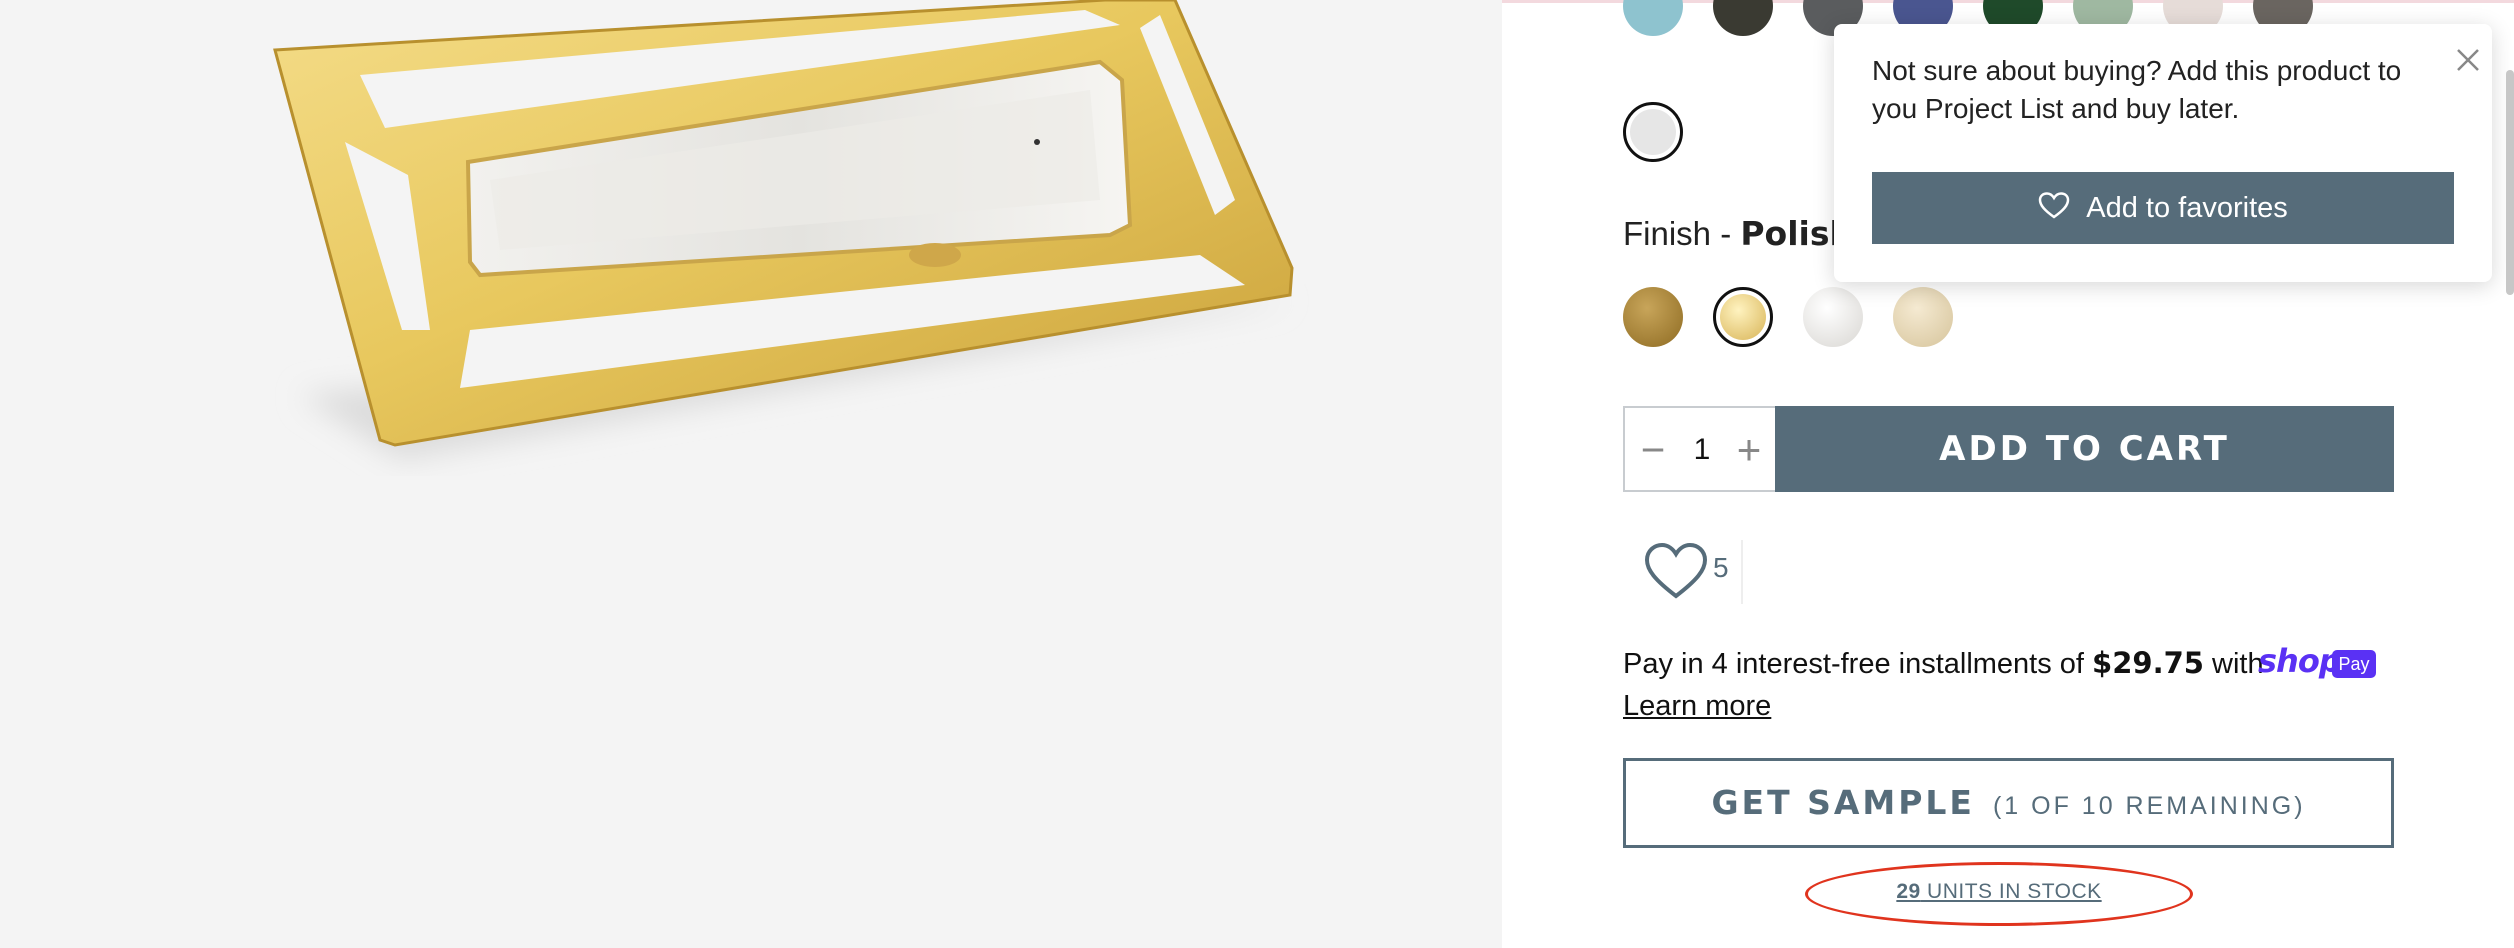 The image size is (2514, 948). What do you see at coordinates (1743, 317) in the screenshot?
I see `finish-swatch-polish` at bounding box center [1743, 317].